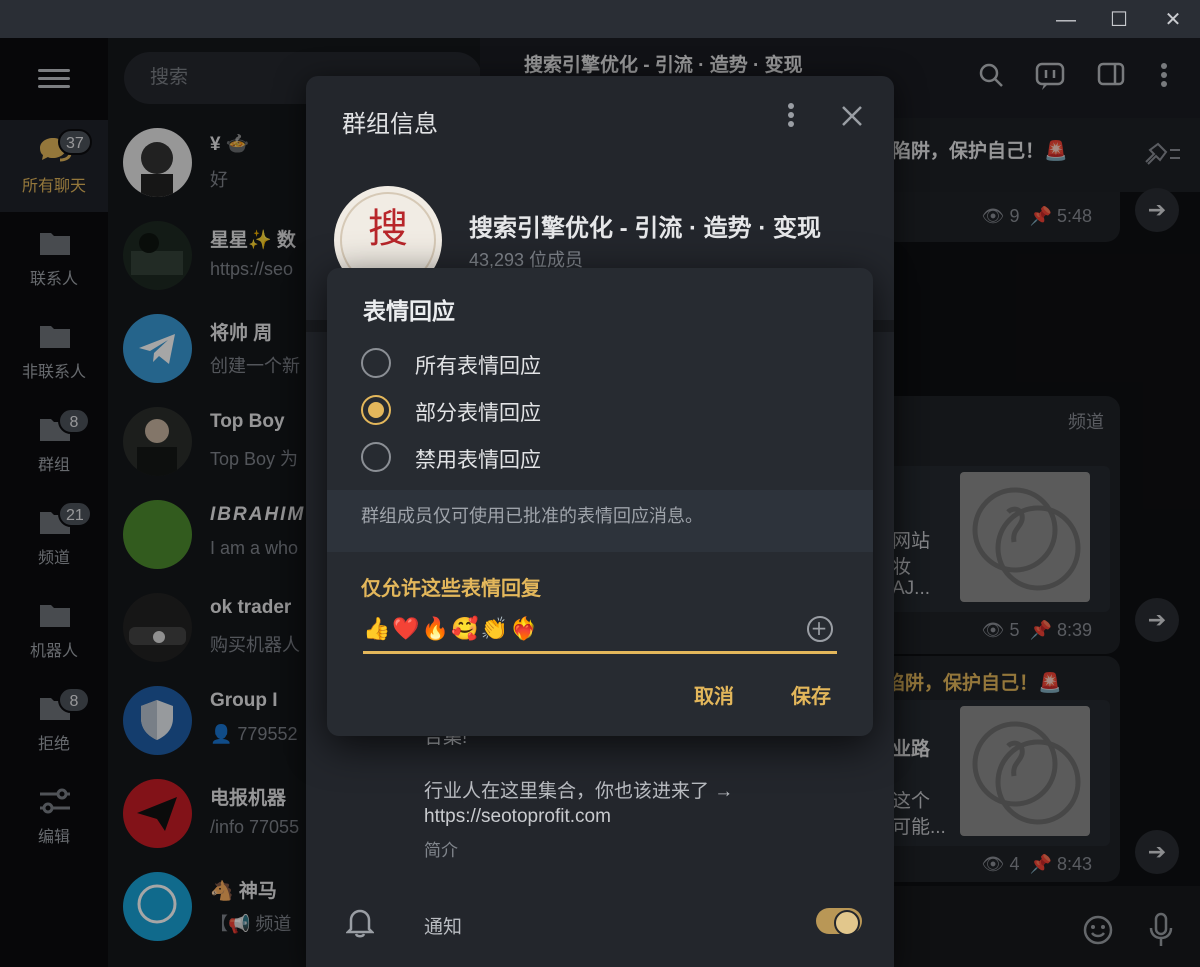 This screenshot has width=1200, height=967. I want to click on notifications-toggle, so click(839, 922).